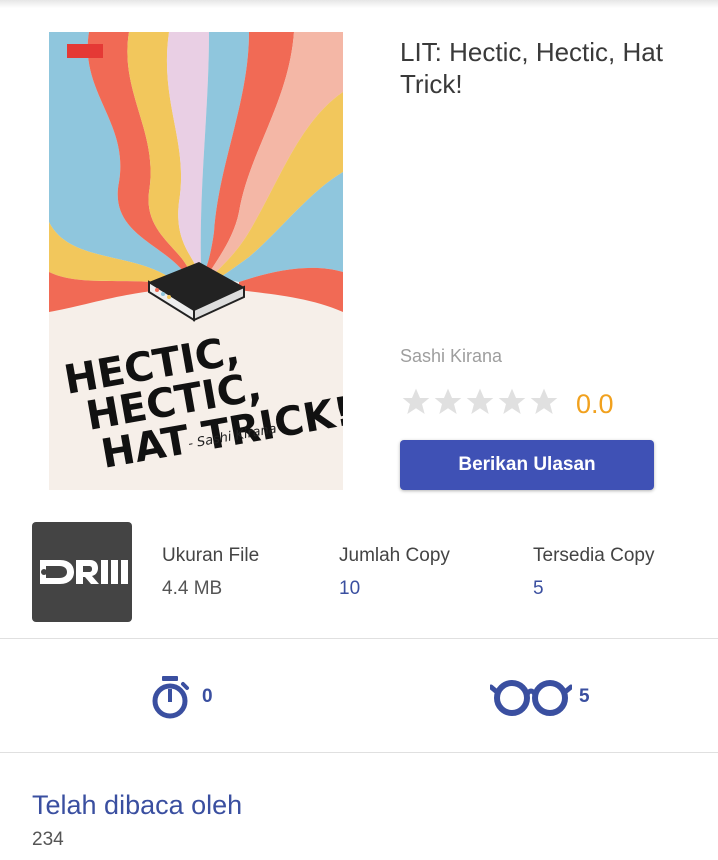  I want to click on timer-value: 0, so click(207, 696).